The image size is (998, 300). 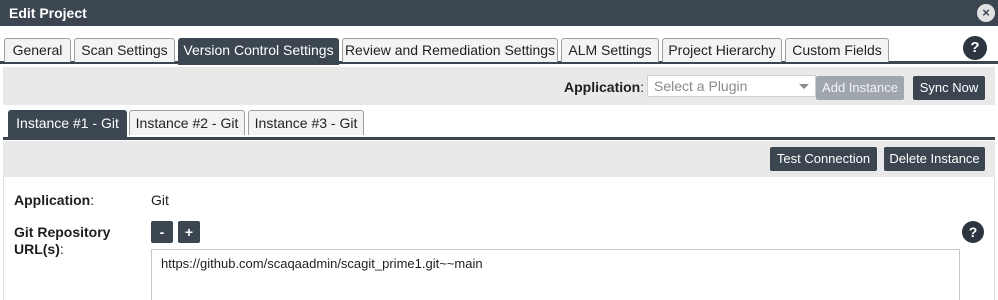 I want to click on repo-url-label: Git Repository URL(s):, so click(x=62, y=241).